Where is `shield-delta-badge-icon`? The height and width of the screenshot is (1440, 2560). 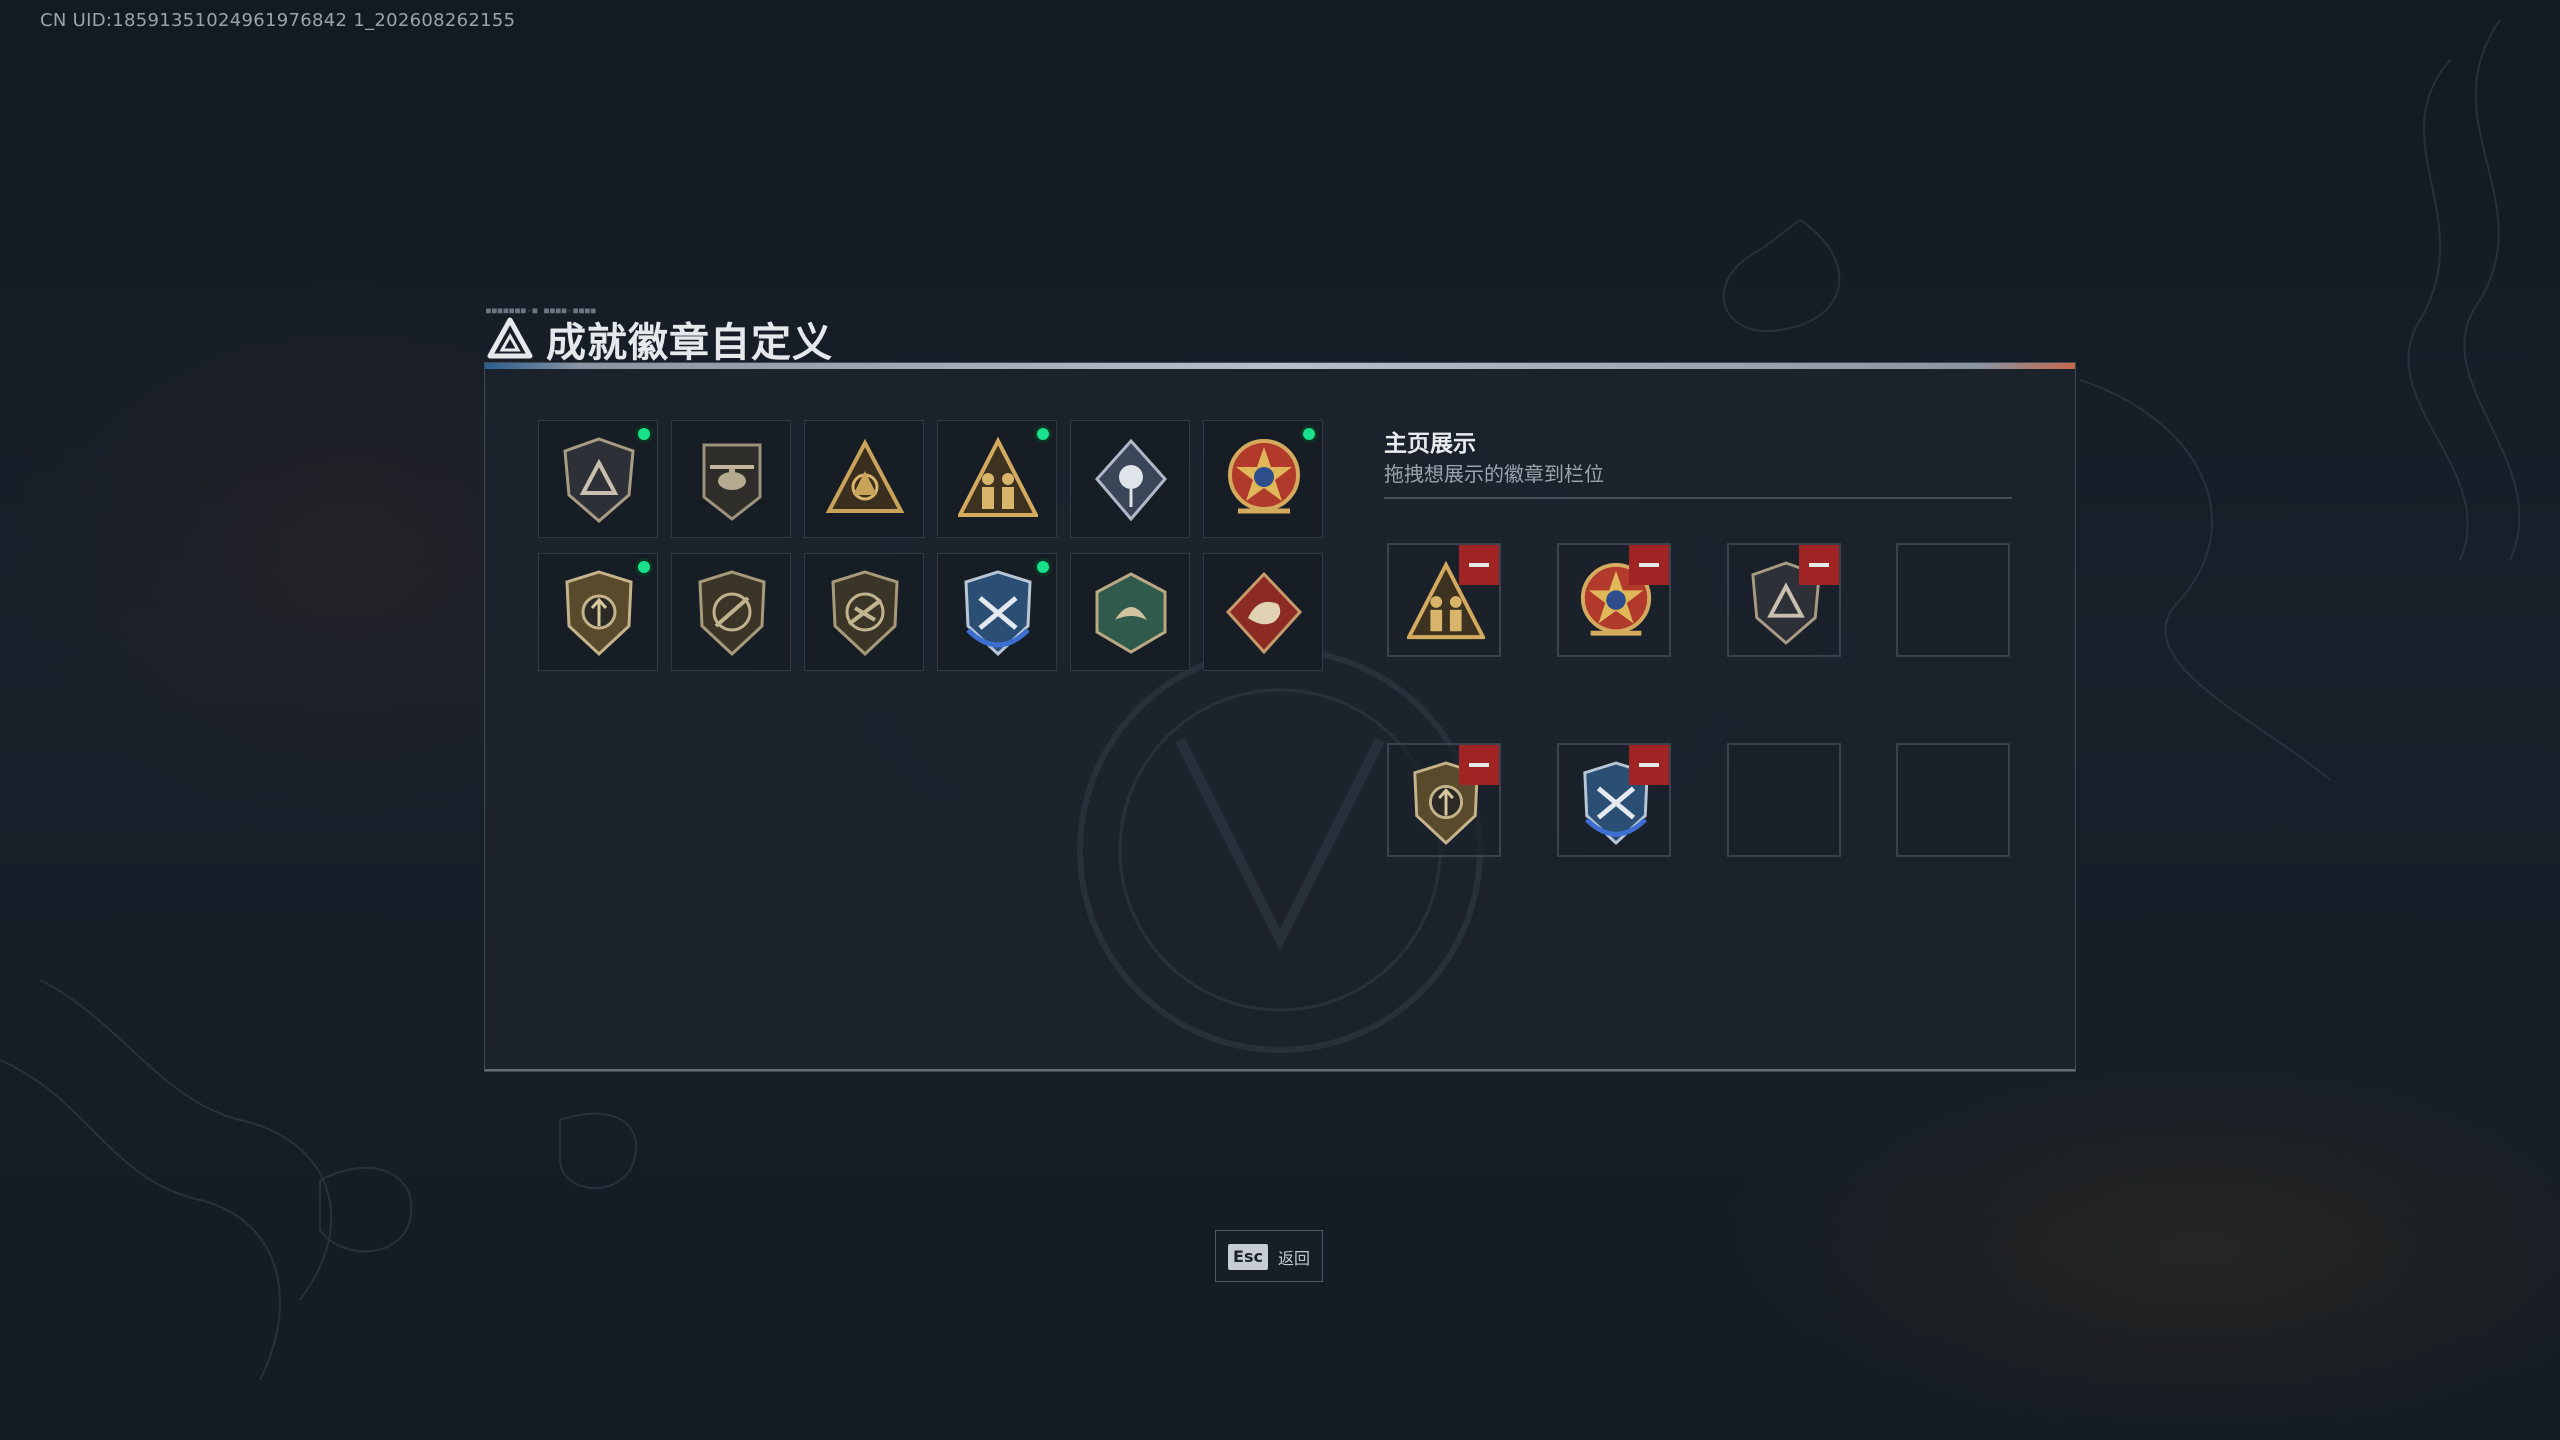
shield-delta-badge-icon is located at coordinates (599, 480).